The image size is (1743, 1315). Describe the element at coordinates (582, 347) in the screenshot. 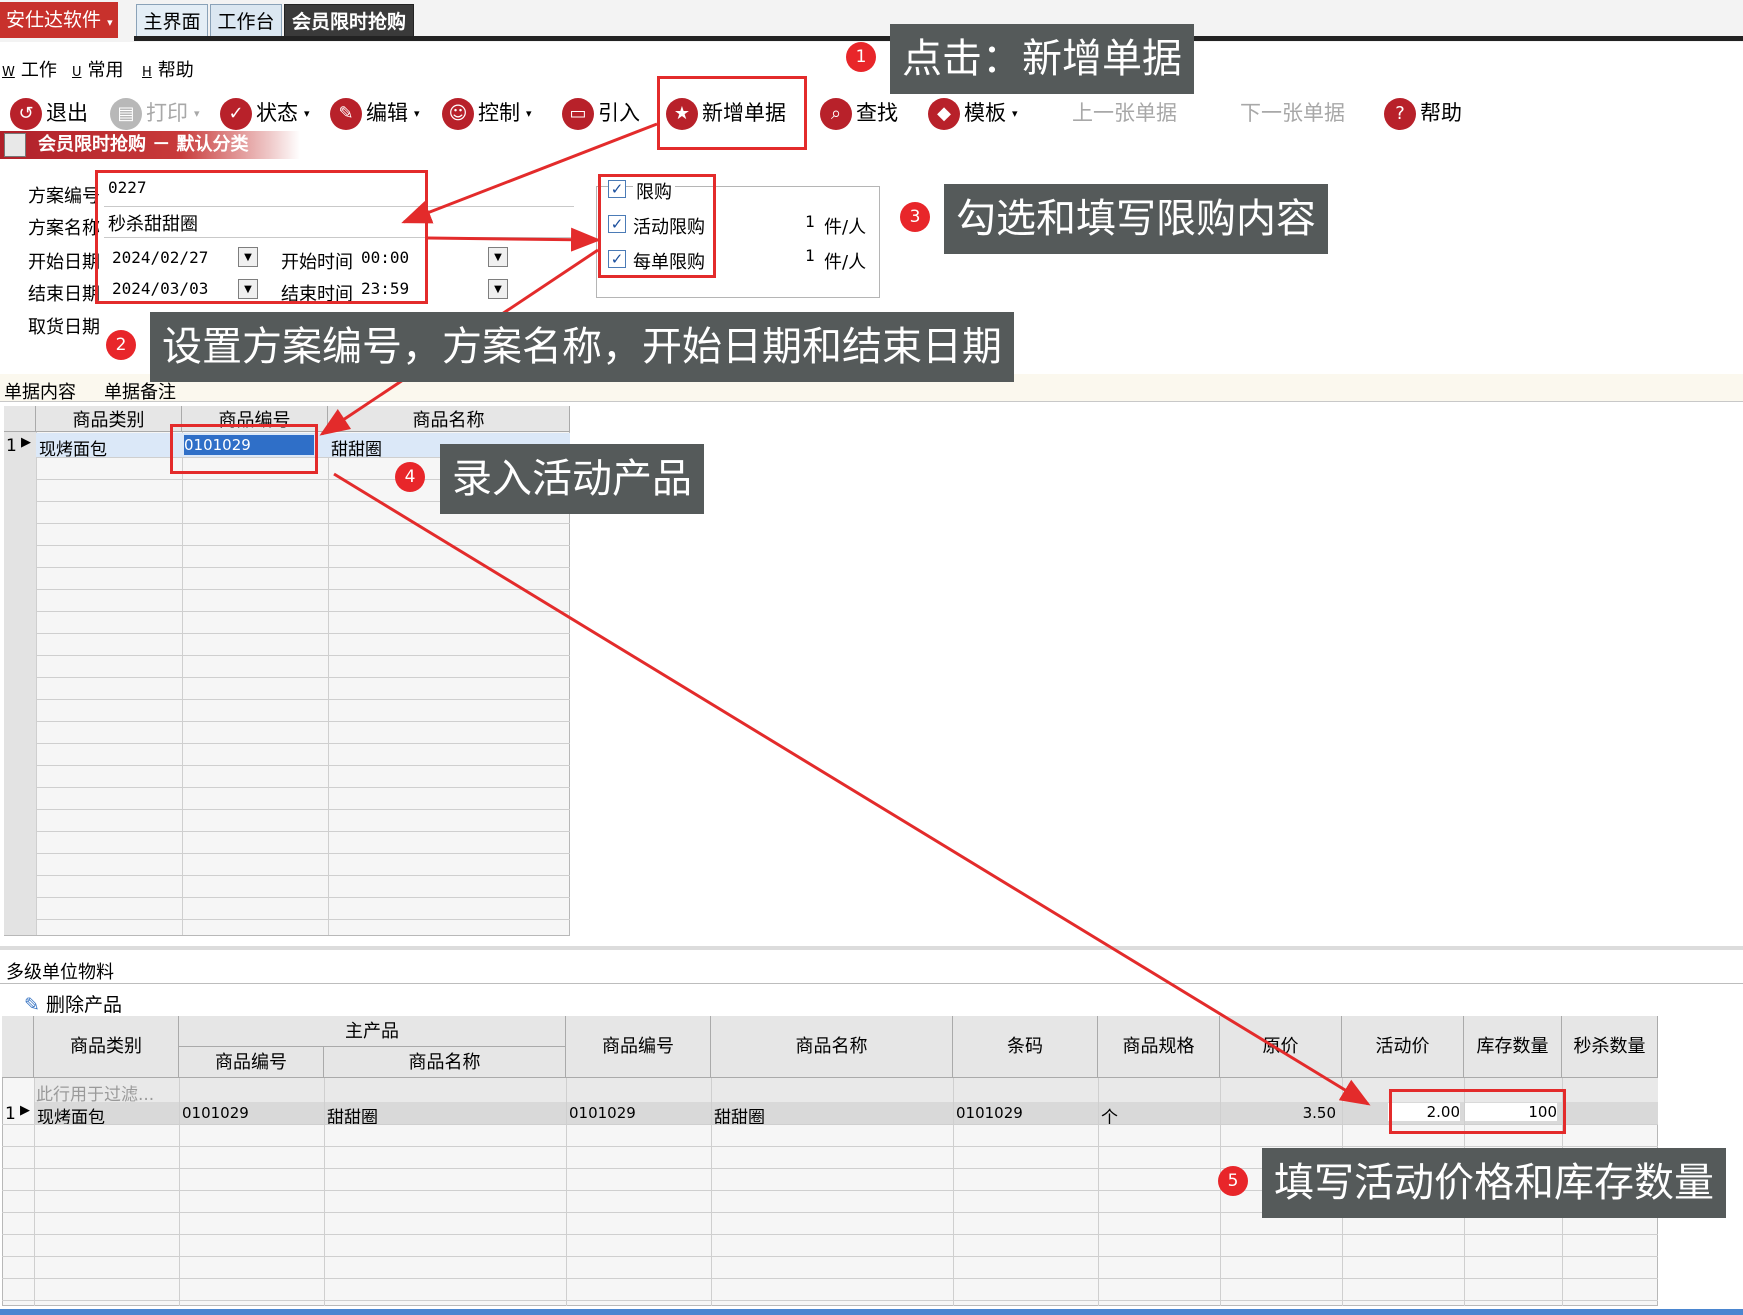

I see `annotation-callout-2: 设置方案编号，方案名称，开始日期和结束日期` at that location.